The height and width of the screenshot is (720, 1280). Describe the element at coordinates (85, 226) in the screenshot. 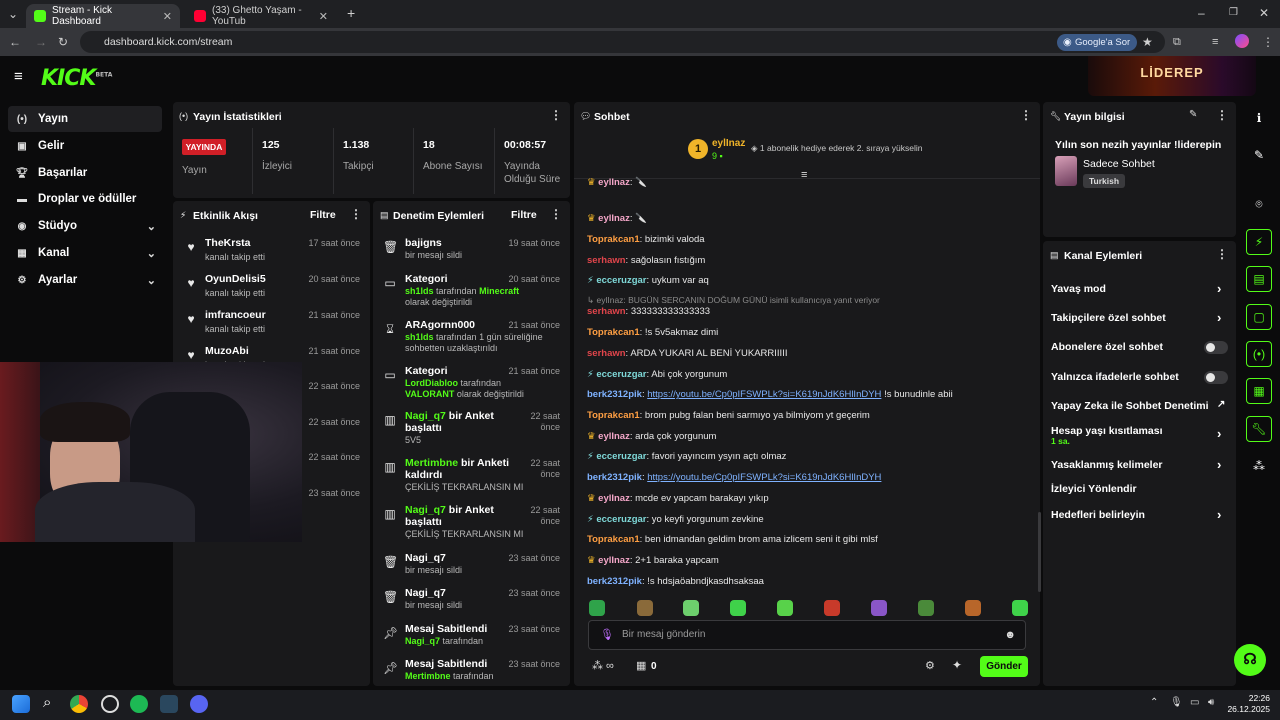

I see `sidebar-item-studyo: ◉ Stüdyo ⌄` at that location.